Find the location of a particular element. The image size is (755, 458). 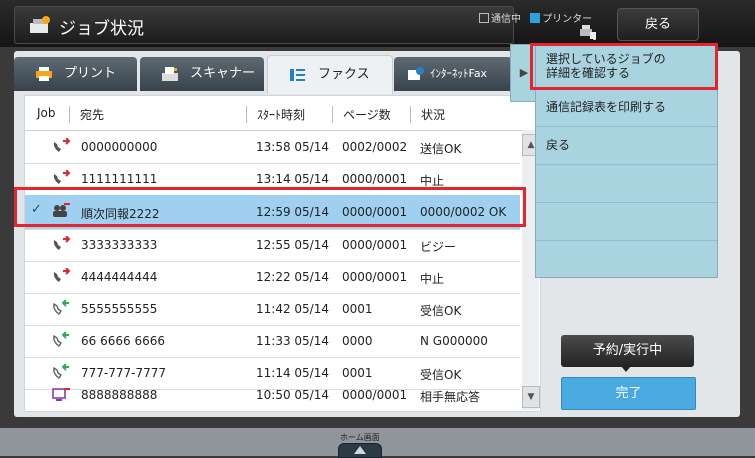

row-start-time: 10:50 05/14 is located at coordinates (292, 395).